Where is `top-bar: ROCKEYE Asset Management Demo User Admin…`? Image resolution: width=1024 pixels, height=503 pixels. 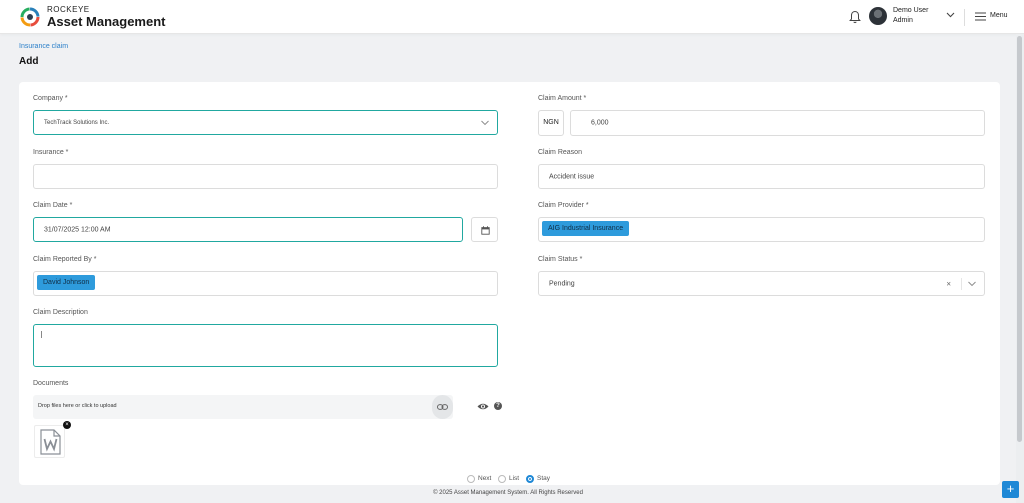
top-bar: ROCKEYE Asset Management Demo User Admin… is located at coordinates (512, 17).